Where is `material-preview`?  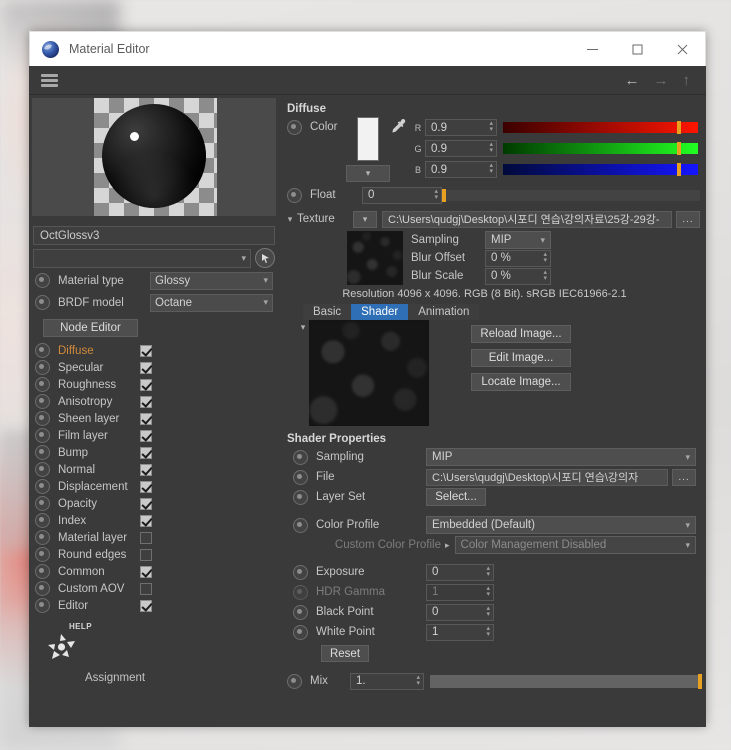 material-preview is located at coordinates (154, 157).